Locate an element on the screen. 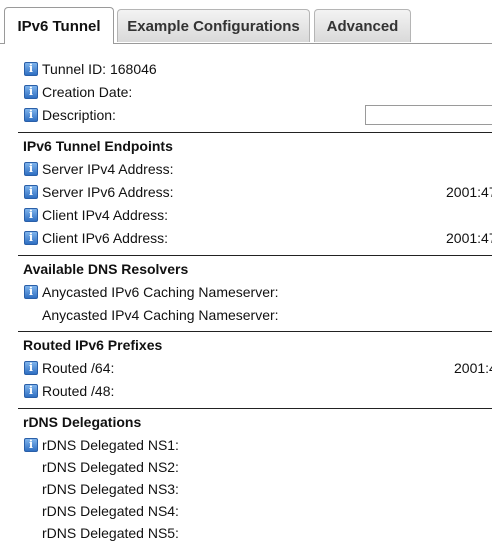  client-ipv6-value: 2001:47 is located at coordinates (469, 238).